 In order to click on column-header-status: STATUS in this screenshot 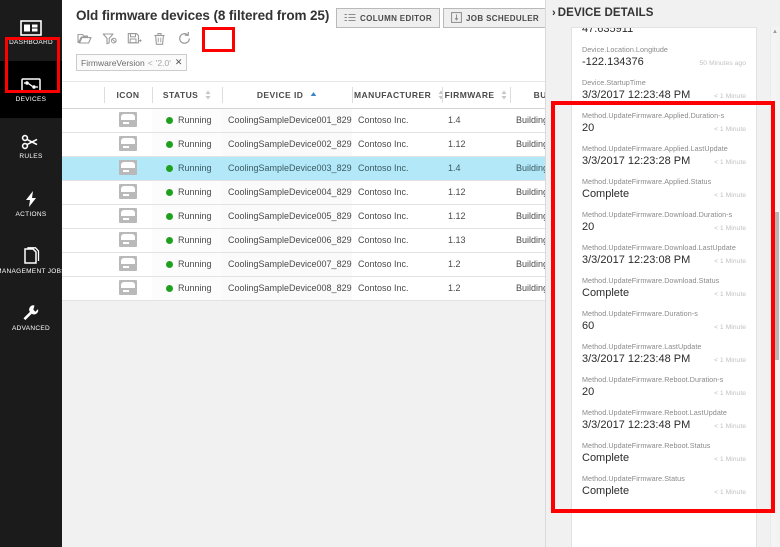, I will do `click(187, 95)`.